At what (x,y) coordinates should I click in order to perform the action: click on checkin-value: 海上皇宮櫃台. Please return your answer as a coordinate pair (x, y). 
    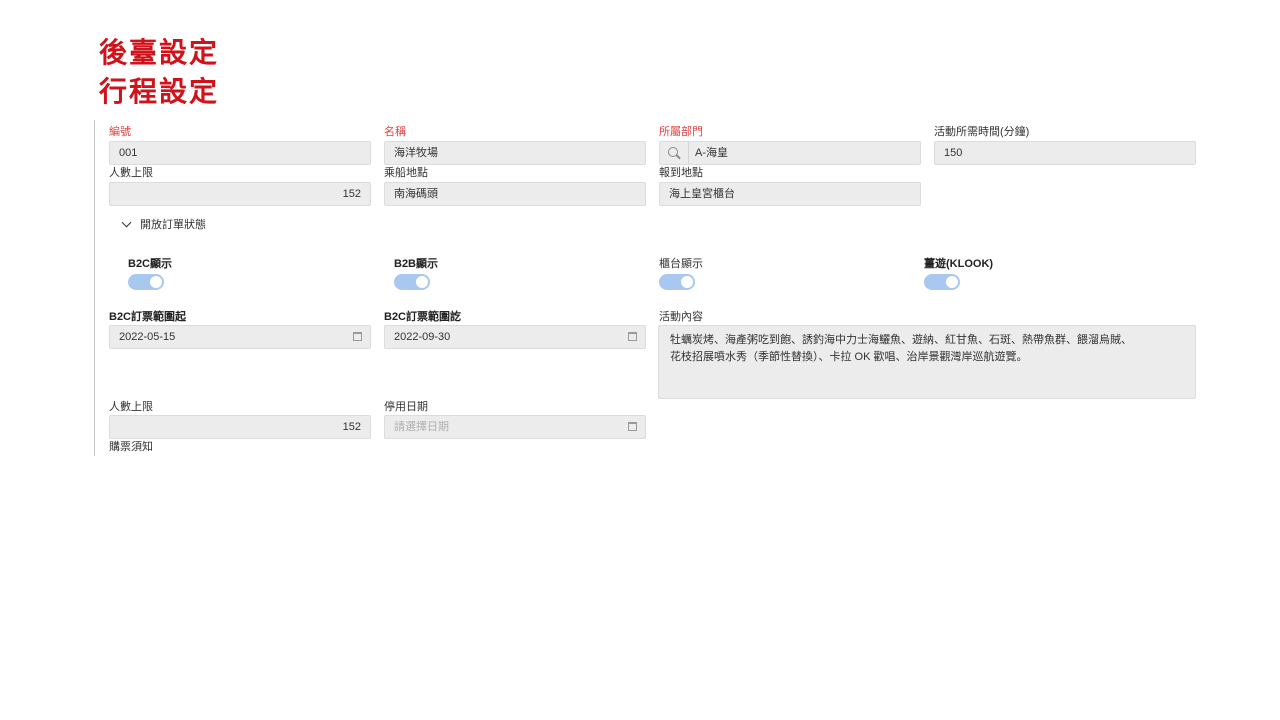
    Looking at the image, I should click on (702, 194).